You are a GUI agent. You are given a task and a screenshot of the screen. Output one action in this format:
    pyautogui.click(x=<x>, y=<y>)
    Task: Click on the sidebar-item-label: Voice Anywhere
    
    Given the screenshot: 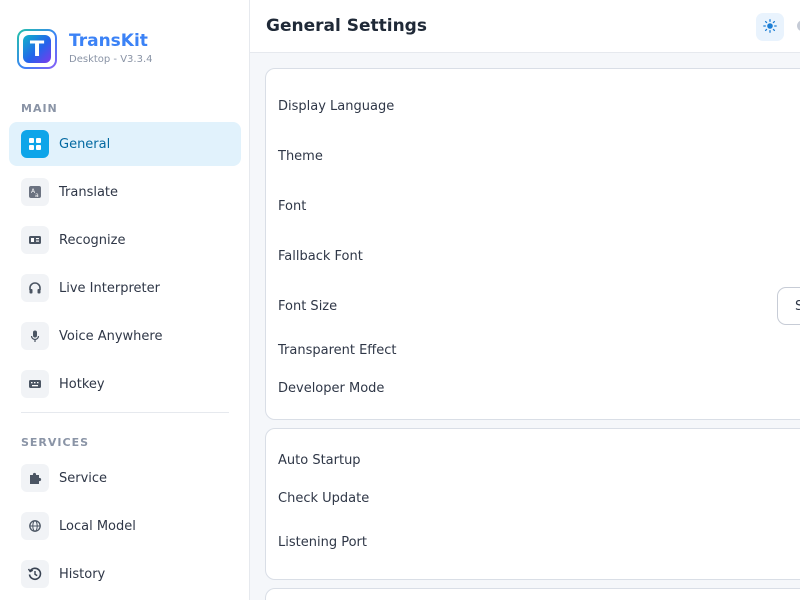 What is the action you would take?
    pyautogui.click(x=111, y=336)
    